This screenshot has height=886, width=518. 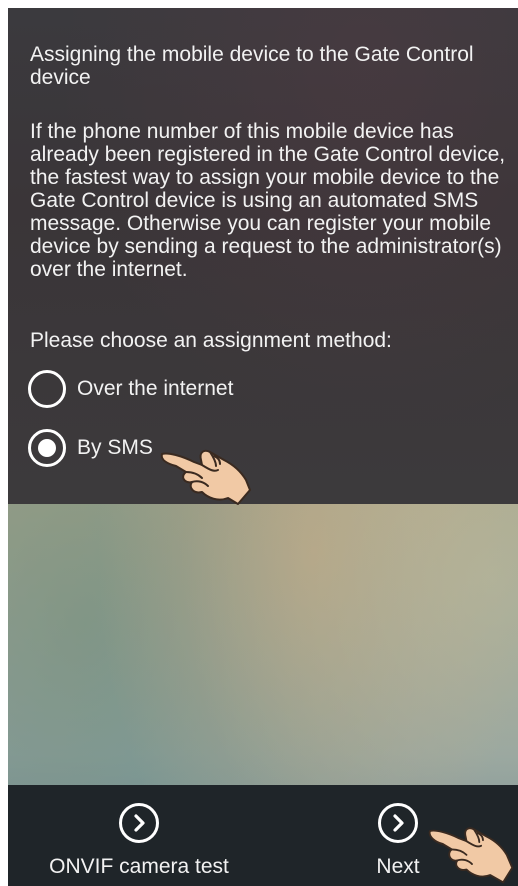 What do you see at coordinates (211, 340) in the screenshot?
I see `assignment-prompt: Please choose an assignment method:` at bounding box center [211, 340].